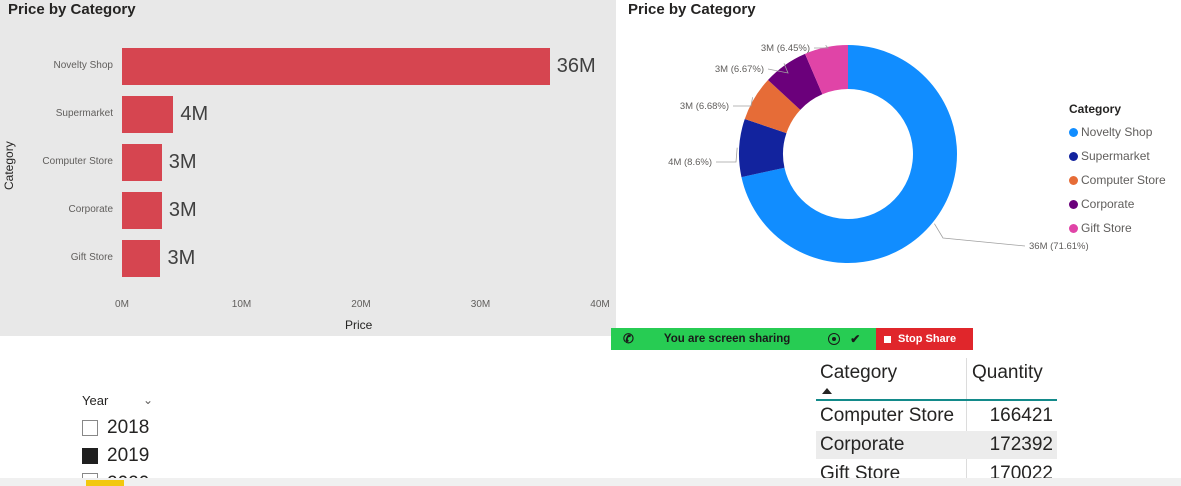 This screenshot has width=1181, height=486. I want to click on legend-item-computer-store: Computer Store, so click(1117, 180).